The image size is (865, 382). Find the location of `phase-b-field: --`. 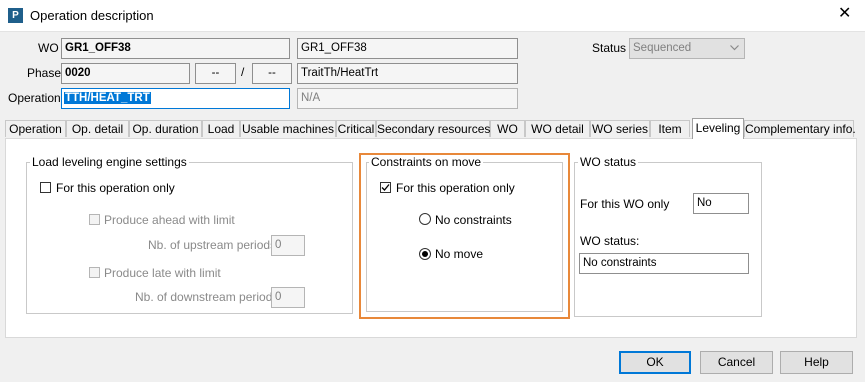

phase-b-field: -- is located at coordinates (272, 73).